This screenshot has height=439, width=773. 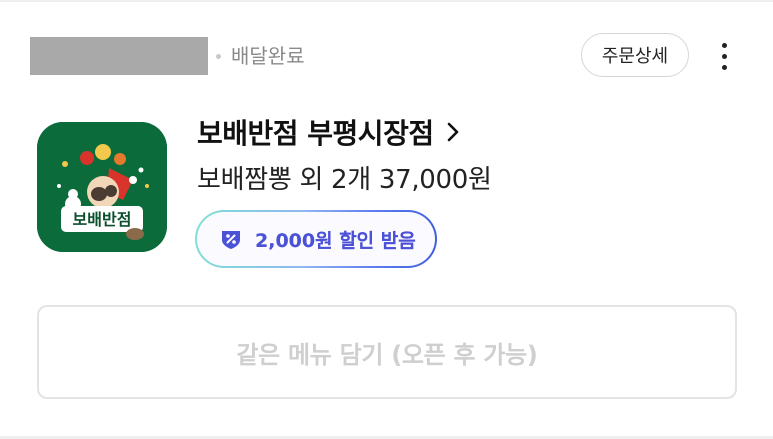 What do you see at coordinates (102, 219) in the screenshot?
I see `store-logo-text: 보배반점` at bounding box center [102, 219].